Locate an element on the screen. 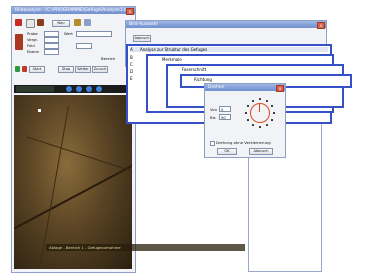 This screenshot has height=273, width=371. stop-icon is located at coordinates (24, 69).